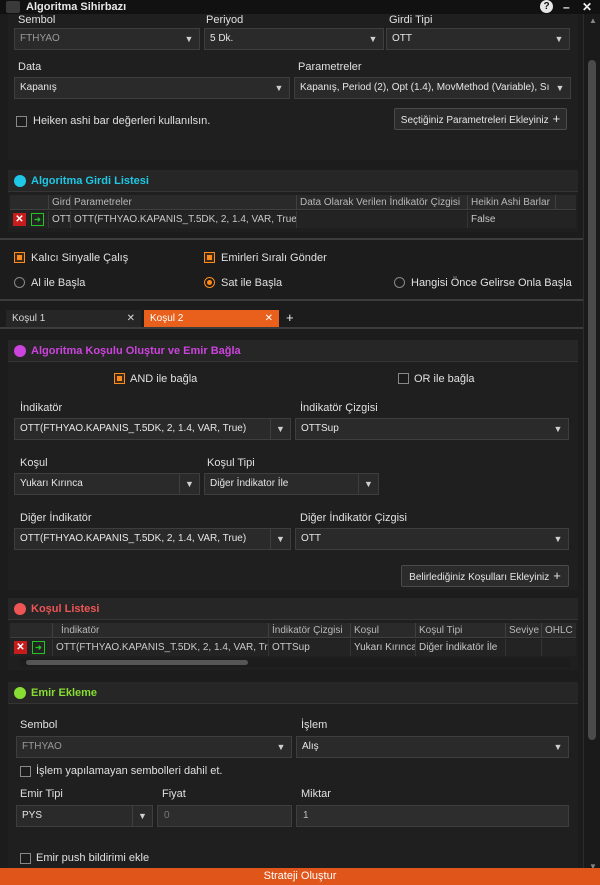 The height and width of the screenshot is (885, 600). What do you see at coordinates (65, 609) in the screenshot?
I see `kosul-listesi-title: Koşul Listesi` at bounding box center [65, 609].